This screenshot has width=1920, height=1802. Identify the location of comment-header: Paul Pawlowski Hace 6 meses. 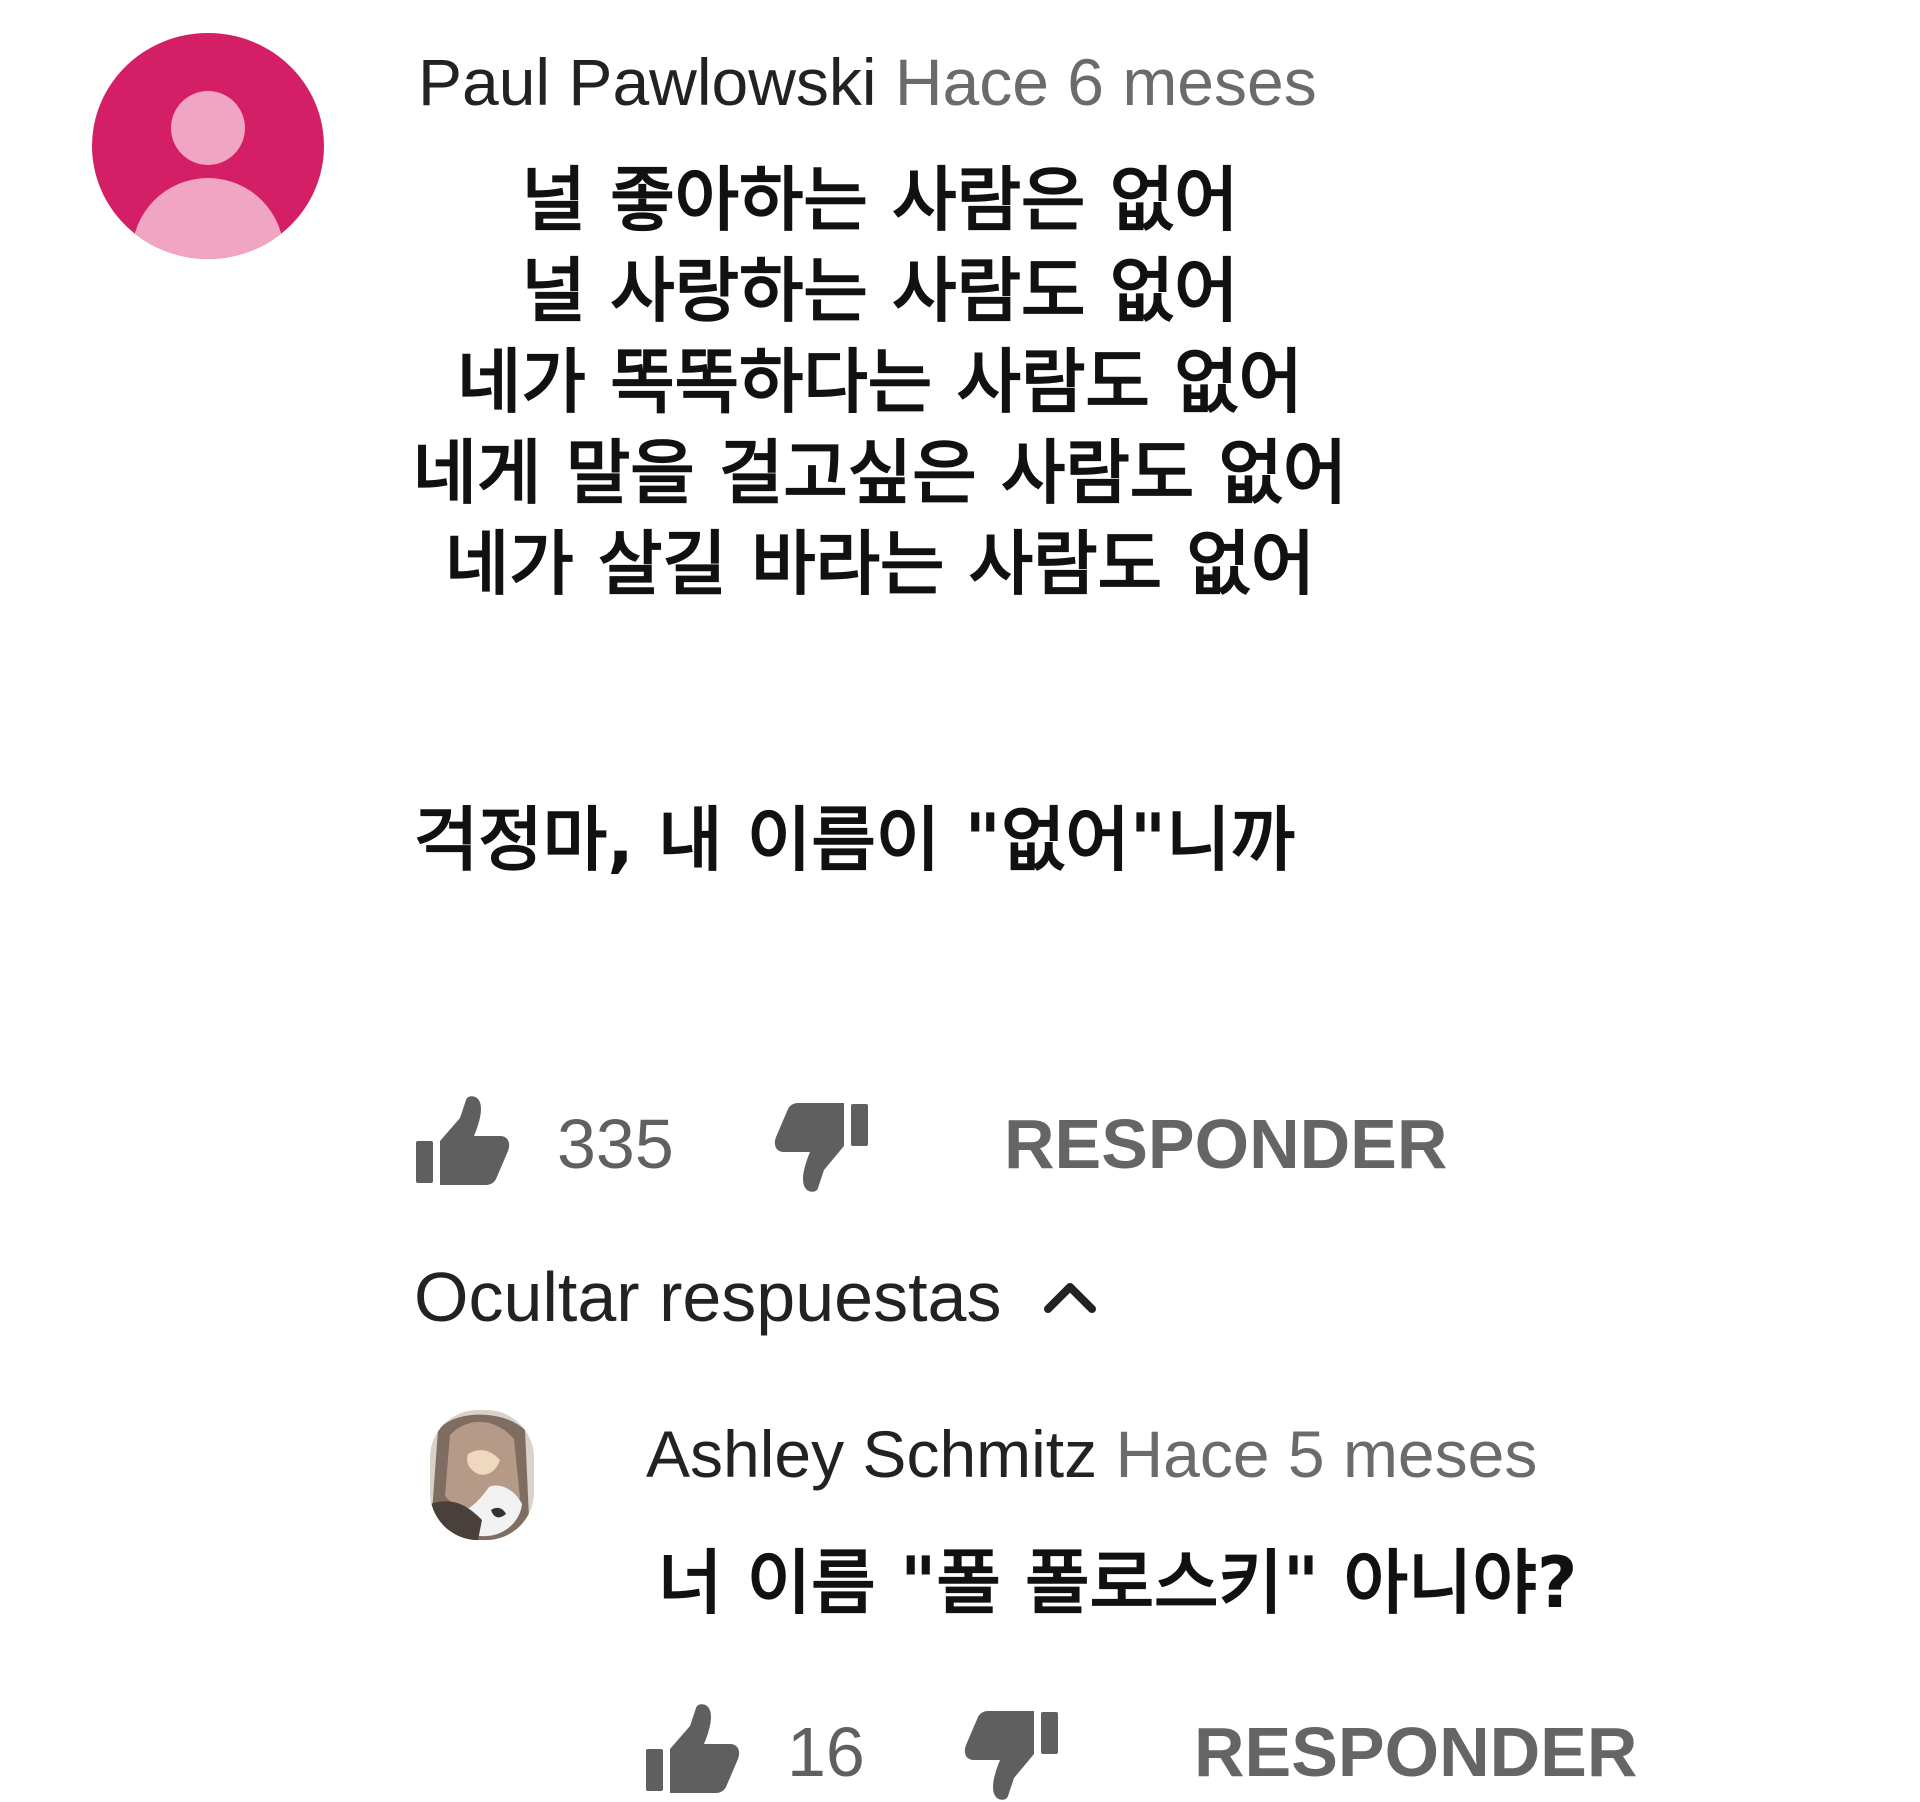
(867, 82).